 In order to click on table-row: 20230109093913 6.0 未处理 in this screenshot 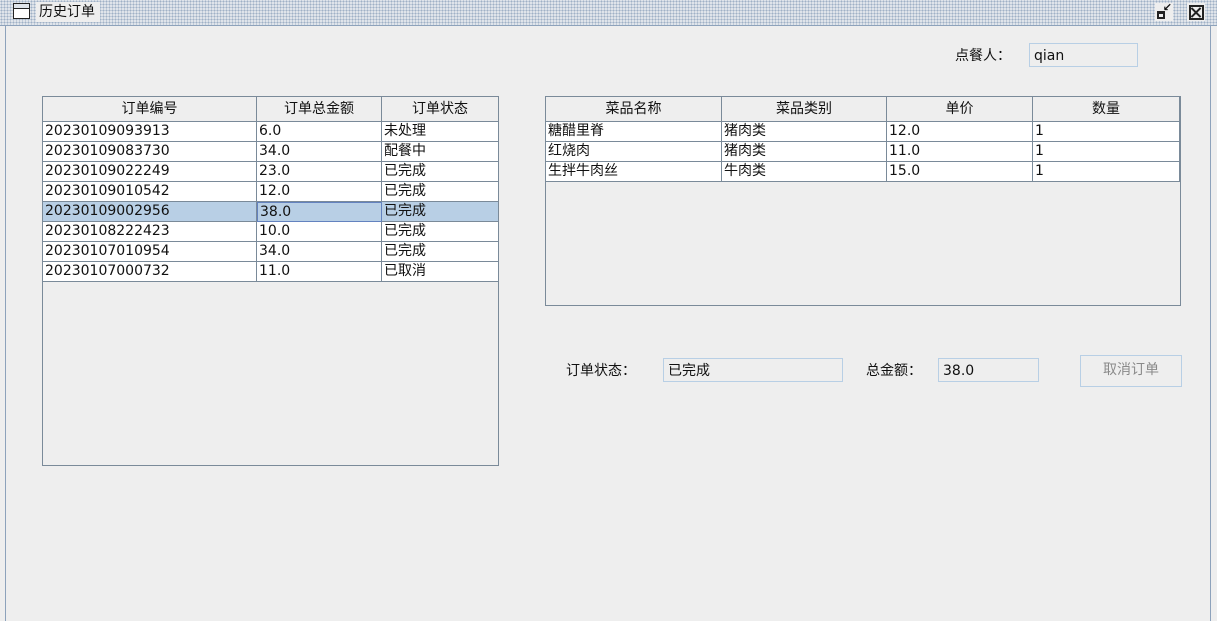, I will do `click(270, 132)`.